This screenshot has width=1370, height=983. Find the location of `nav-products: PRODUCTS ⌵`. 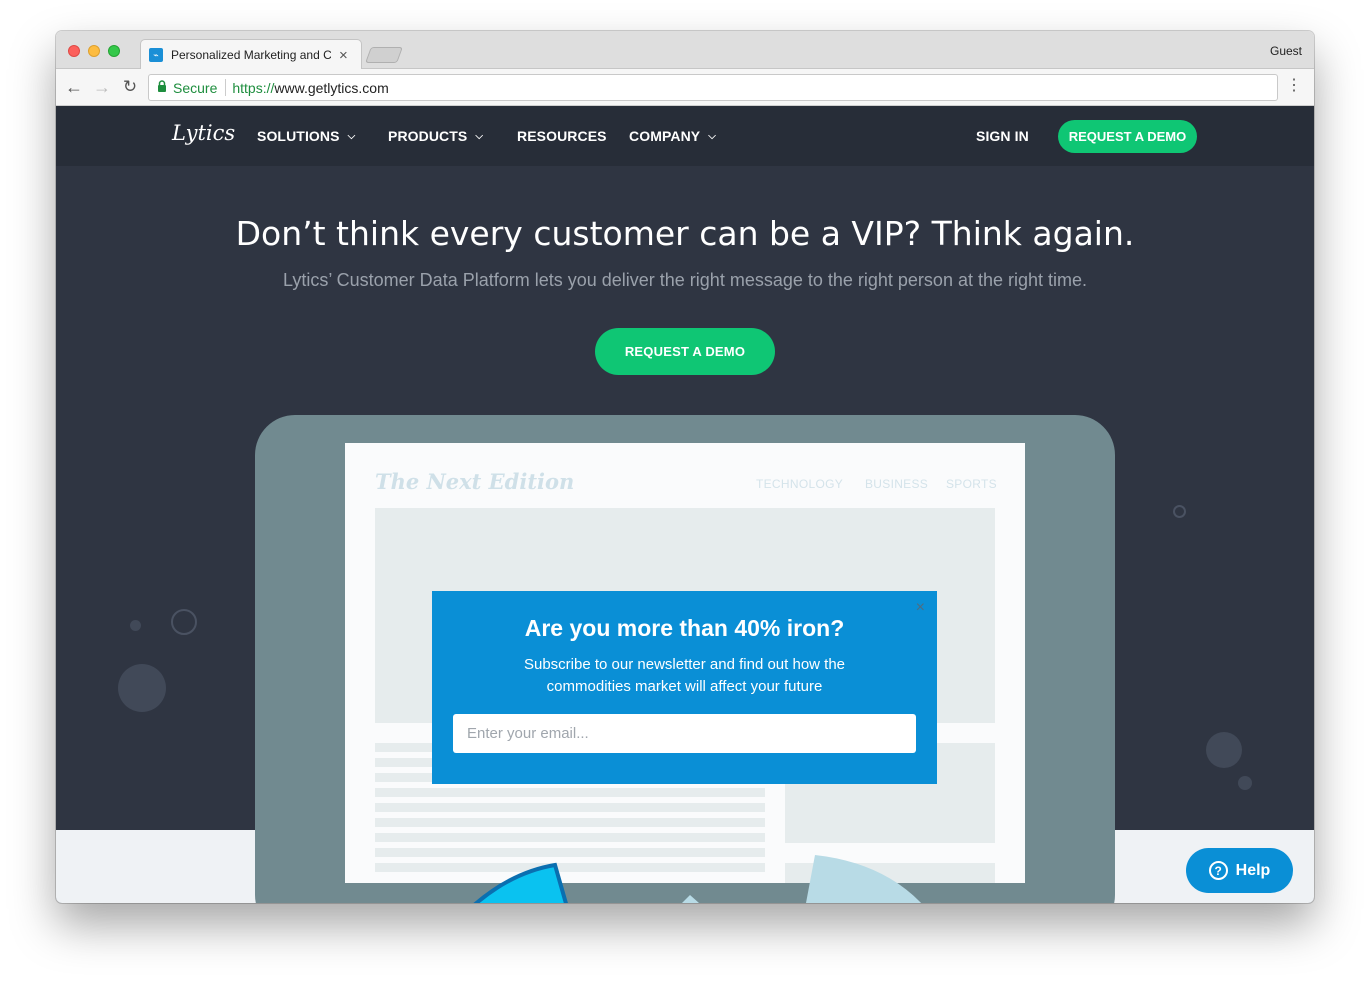

nav-products: PRODUCTS ⌵ is located at coordinates (435, 136).